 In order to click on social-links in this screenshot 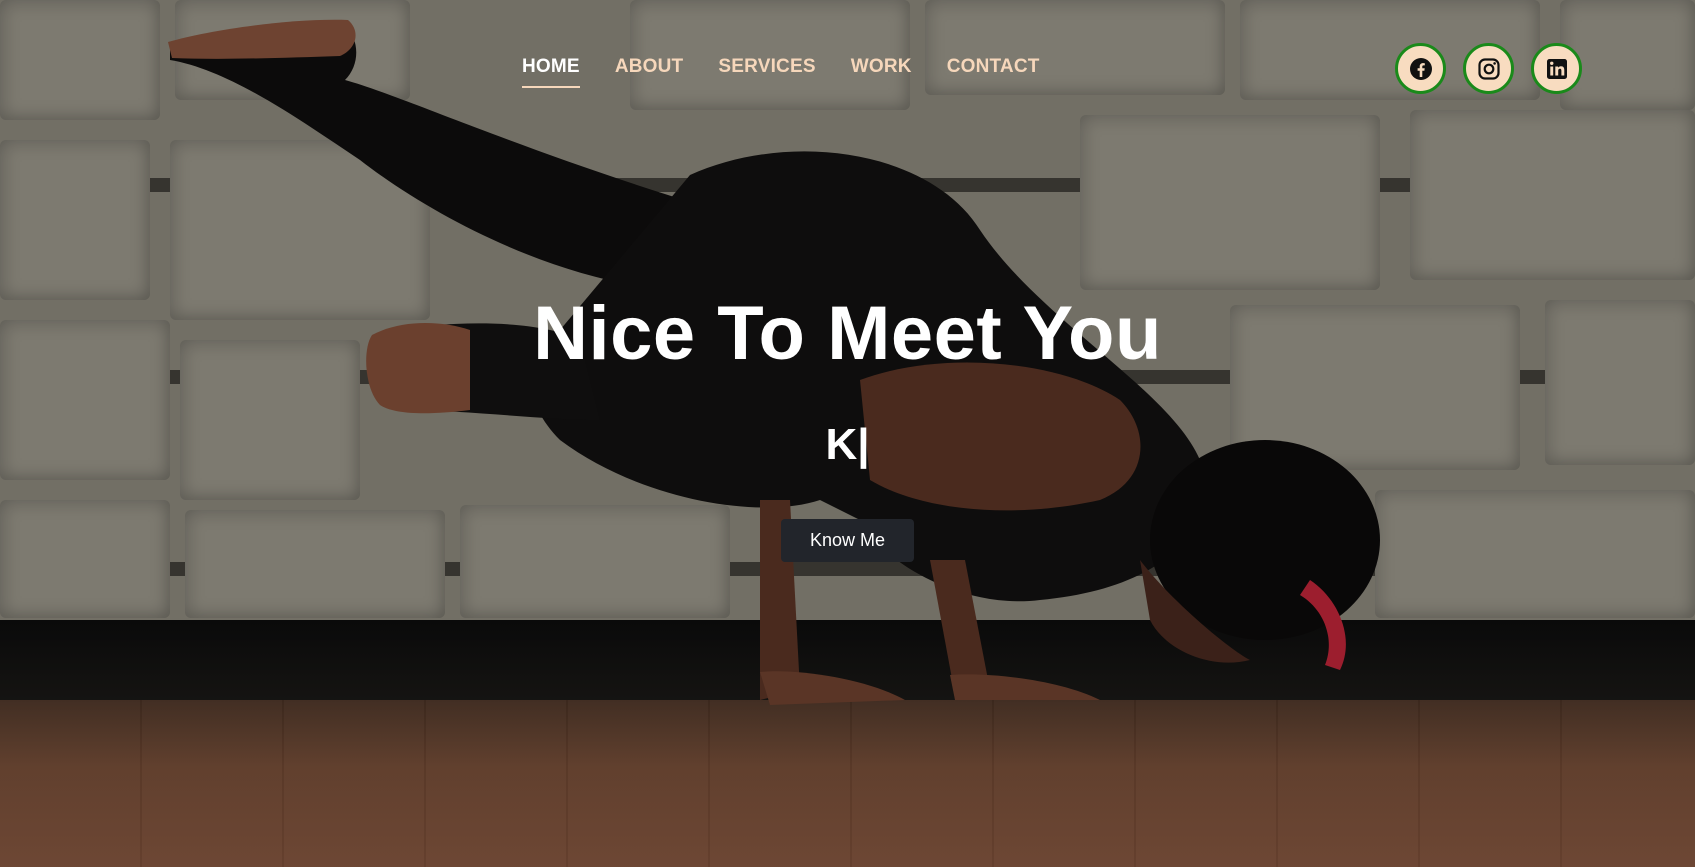, I will do `click(1488, 68)`.